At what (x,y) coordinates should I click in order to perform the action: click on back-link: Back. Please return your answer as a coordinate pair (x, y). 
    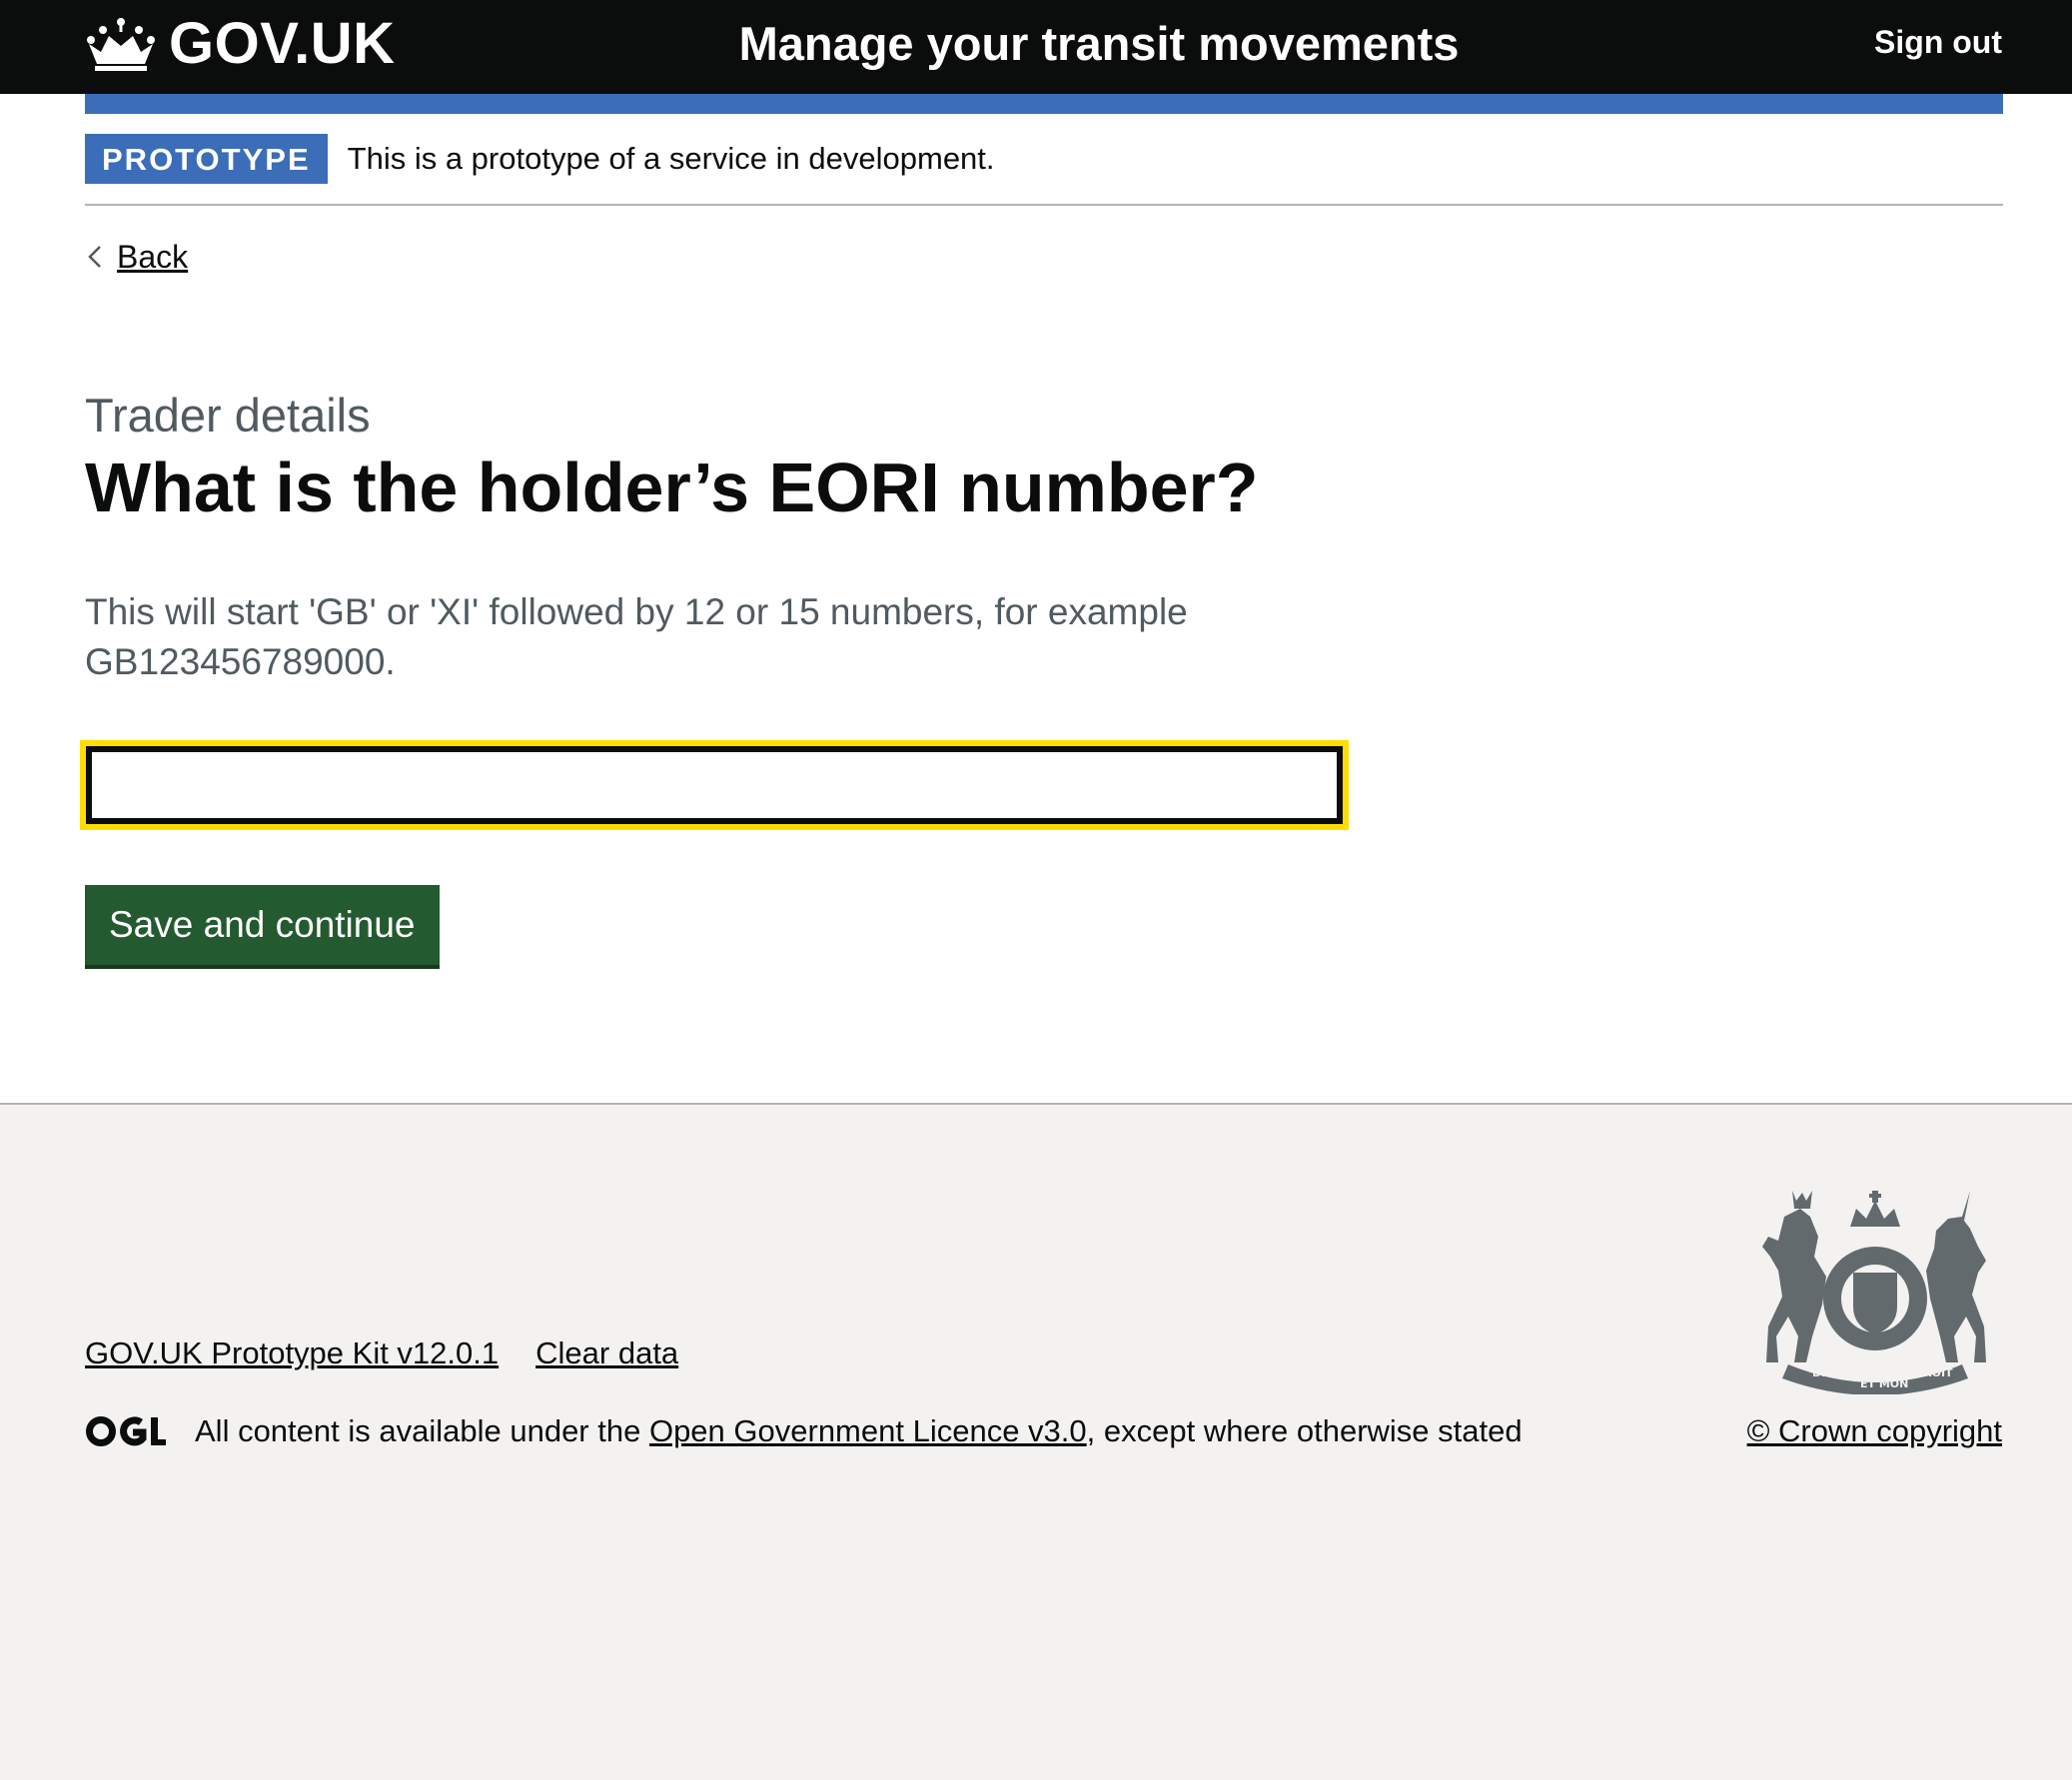
    Looking at the image, I should click on (136, 257).